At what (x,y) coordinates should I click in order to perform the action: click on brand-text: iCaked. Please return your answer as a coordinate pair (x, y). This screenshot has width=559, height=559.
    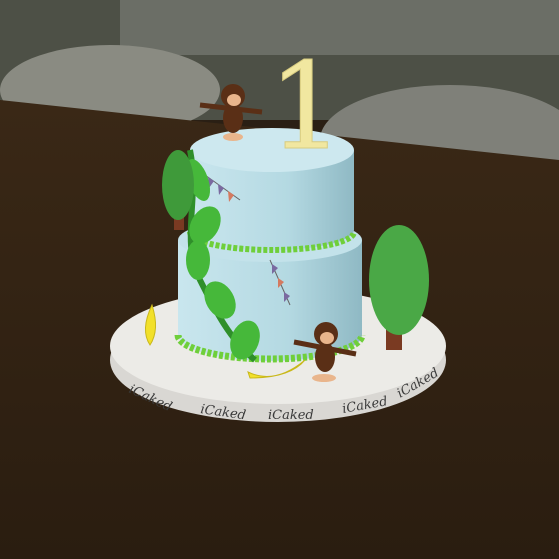
    Looking at the image, I should click on (291, 415).